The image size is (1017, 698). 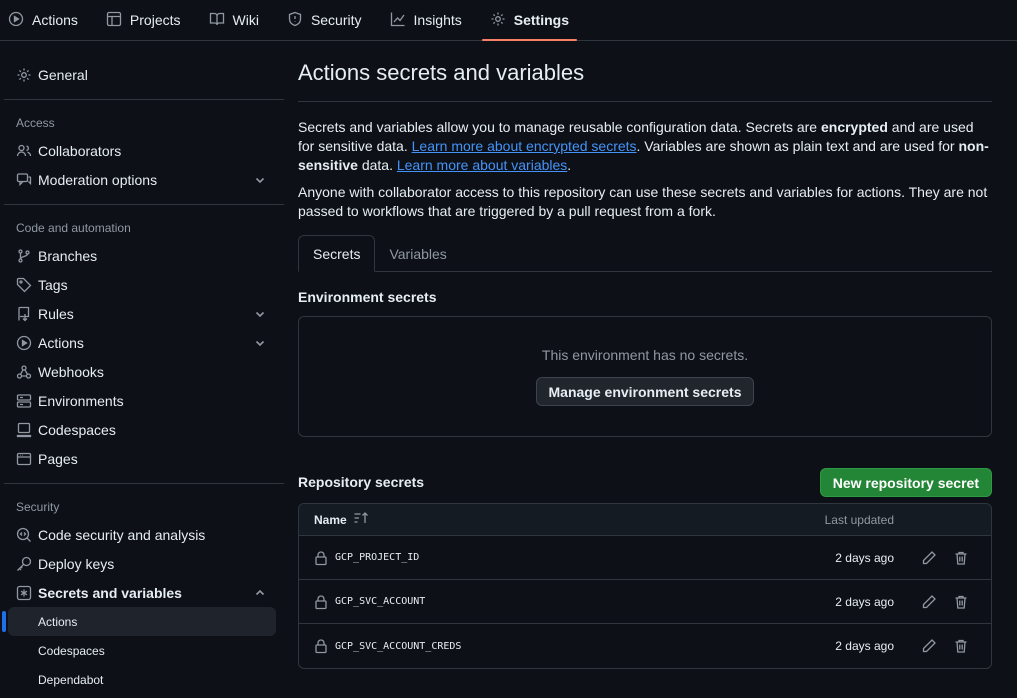 What do you see at coordinates (645, 253) in the screenshot?
I see `secrets-variables-tabs: Secrets Variables` at bounding box center [645, 253].